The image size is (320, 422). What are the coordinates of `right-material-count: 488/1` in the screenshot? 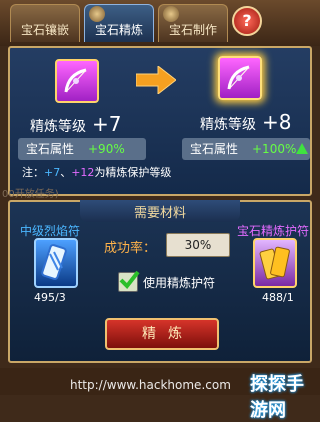 It's located at (278, 297).